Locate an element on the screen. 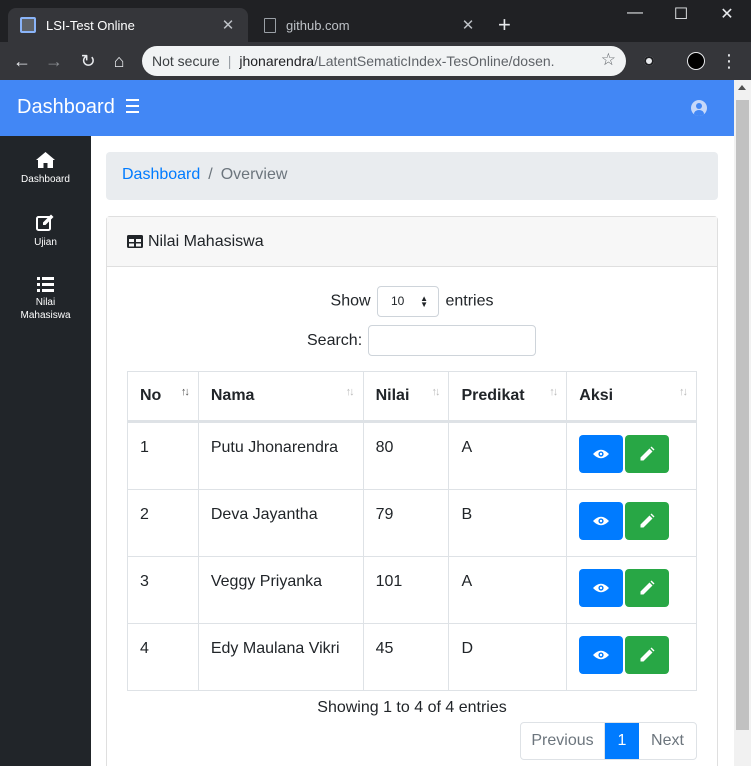 Image resolution: width=751 pixels, height=766 pixels. column-header-nama: Nama ↑↓ is located at coordinates (280, 397).